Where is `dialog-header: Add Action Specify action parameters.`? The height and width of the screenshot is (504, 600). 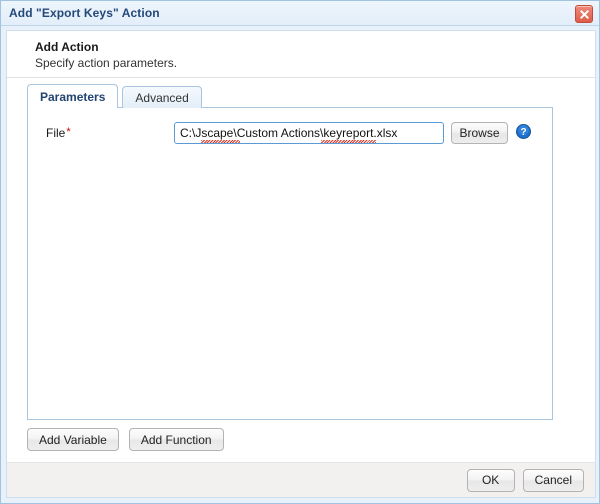 dialog-header: Add Action Specify action parameters. is located at coordinates (301, 54).